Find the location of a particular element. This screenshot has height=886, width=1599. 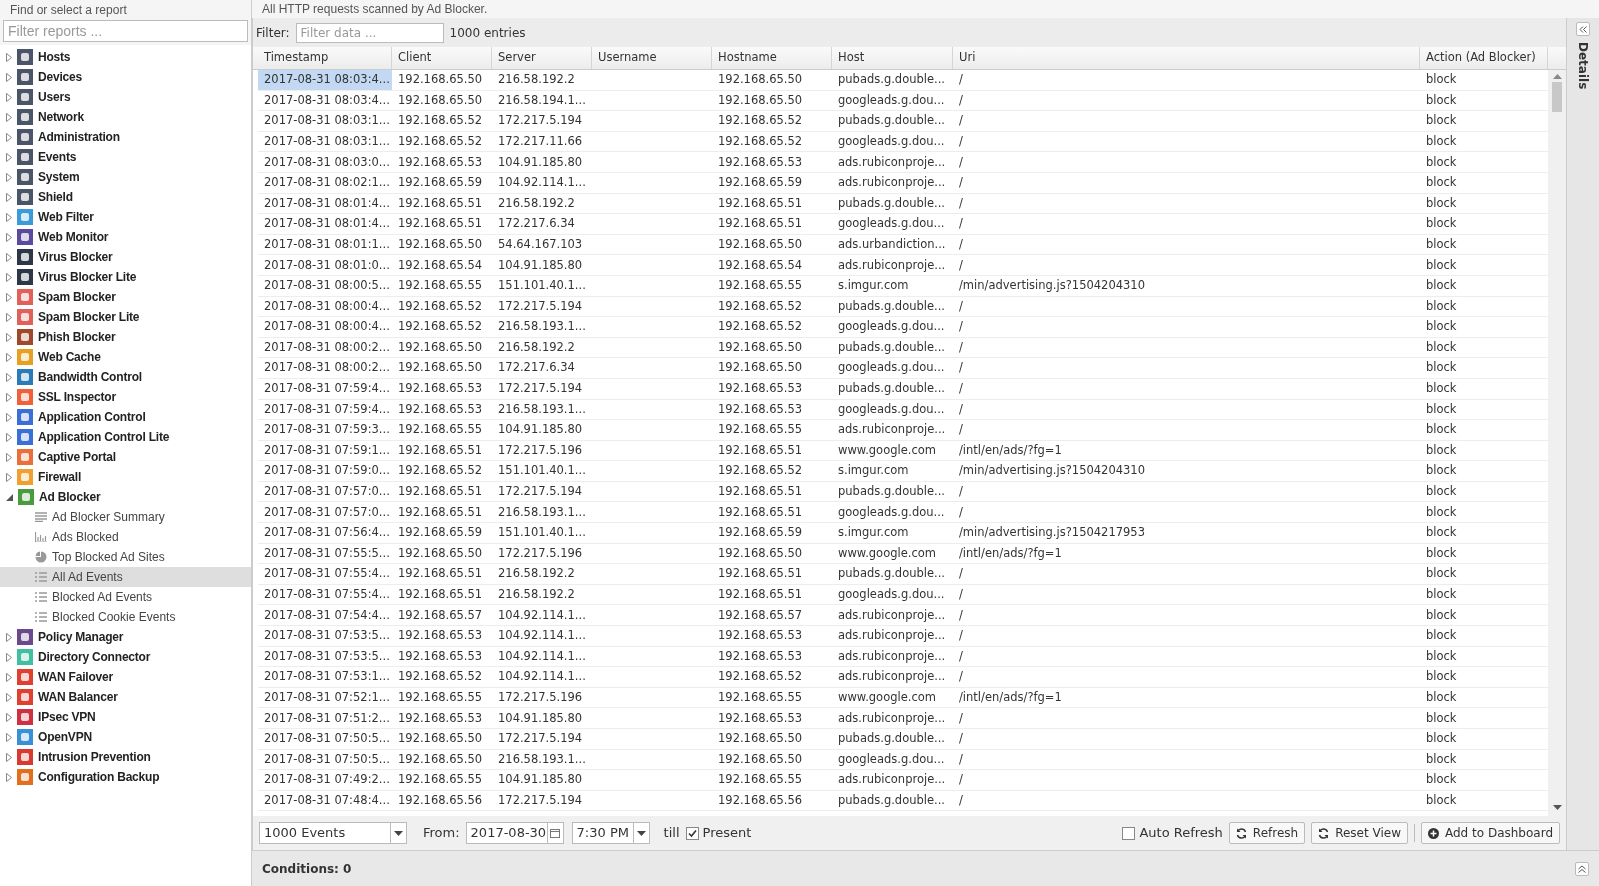

auto-refresh-checkbox is located at coordinates (1129, 833).